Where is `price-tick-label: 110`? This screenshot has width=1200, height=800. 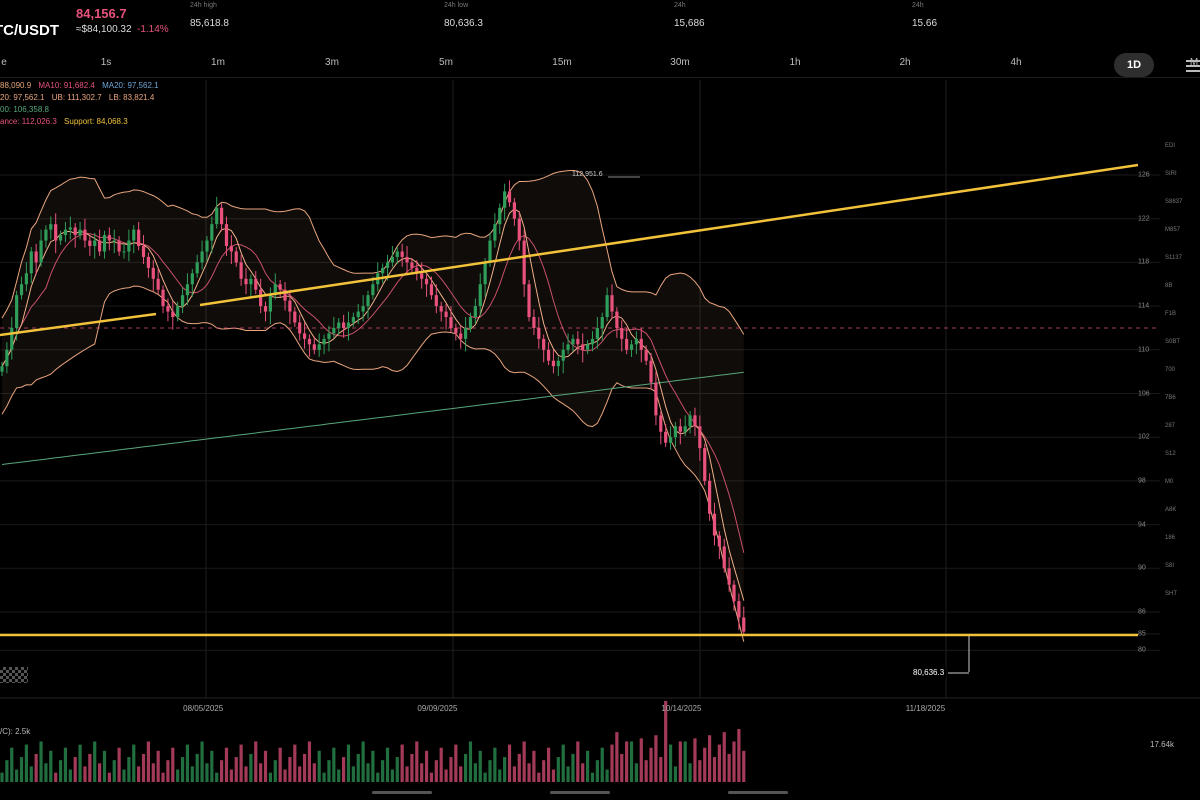
price-tick-label: 110 is located at coordinates (1144, 350).